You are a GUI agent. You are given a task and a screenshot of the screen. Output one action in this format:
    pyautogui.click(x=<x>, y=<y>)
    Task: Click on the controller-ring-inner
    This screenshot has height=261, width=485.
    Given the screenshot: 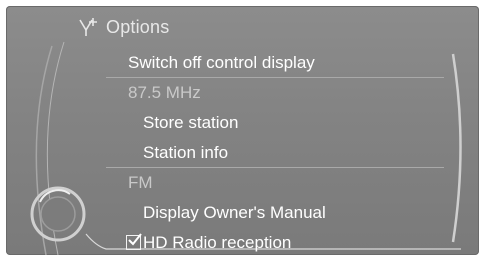 What is the action you would take?
    pyautogui.click(x=58, y=214)
    